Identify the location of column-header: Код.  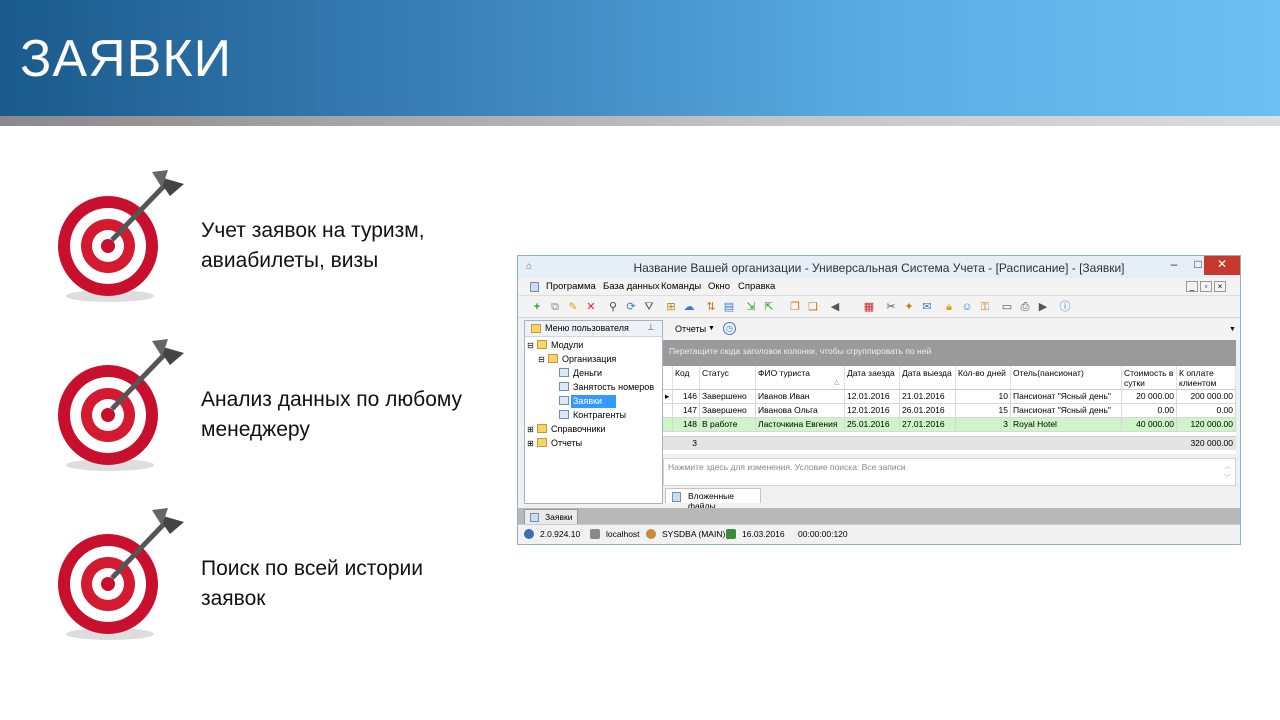
(686, 378).